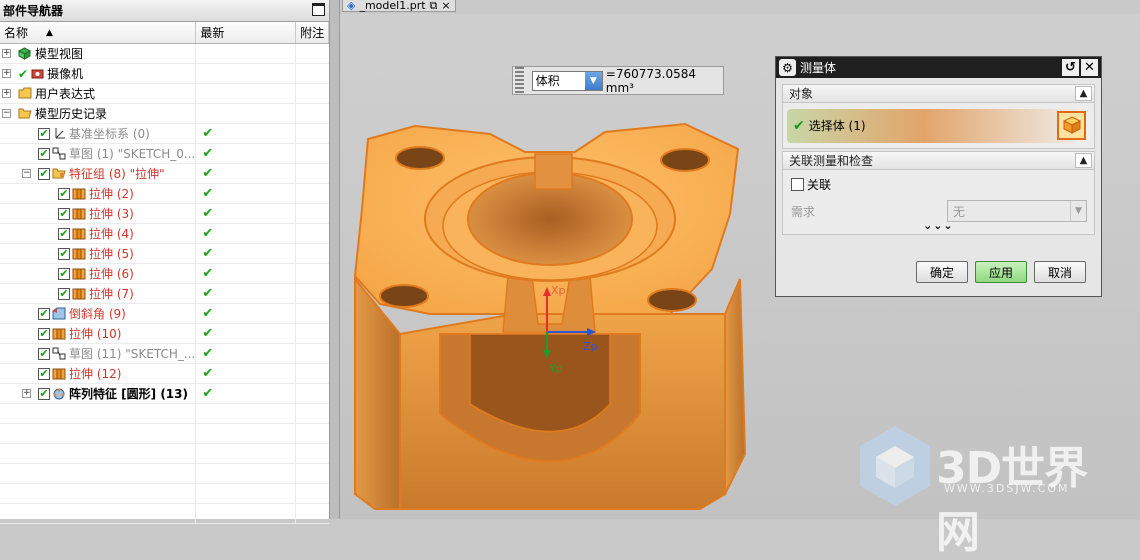 The height and width of the screenshot is (560, 1140). I want to click on watermark-url: WWW.3DSJW.COM, so click(1007, 488).